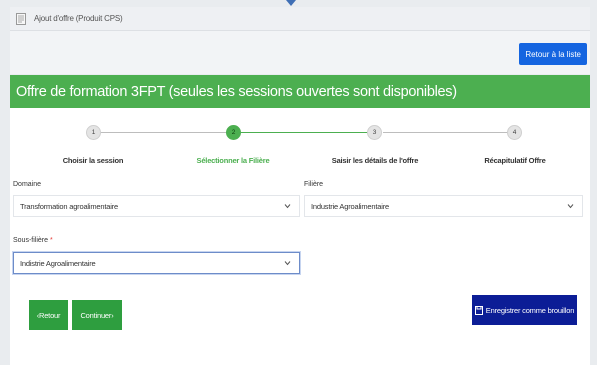 This screenshot has width=597, height=365. What do you see at coordinates (553, 54) in the screenshot?
I see `back-to-list-button: Retour à la liste` at bounding box center [553, 54].